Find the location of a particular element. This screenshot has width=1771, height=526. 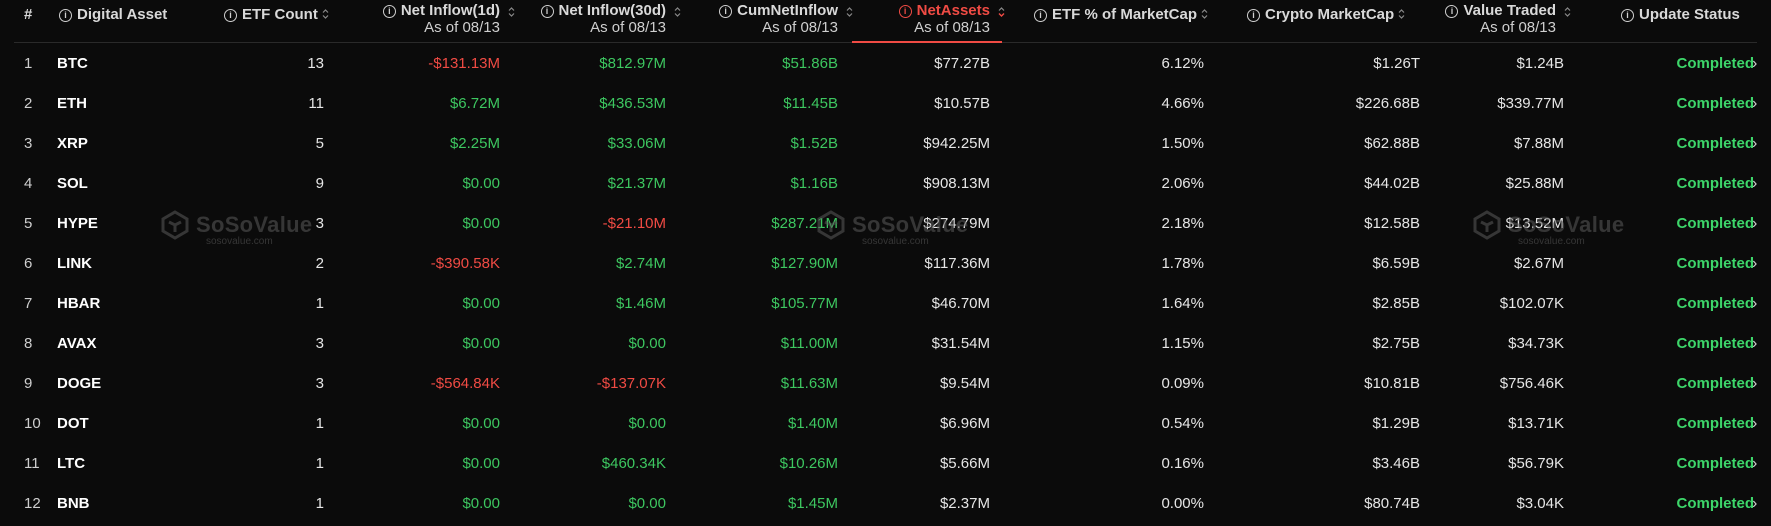

row-index: 5 is located at coordinates (28, 223).